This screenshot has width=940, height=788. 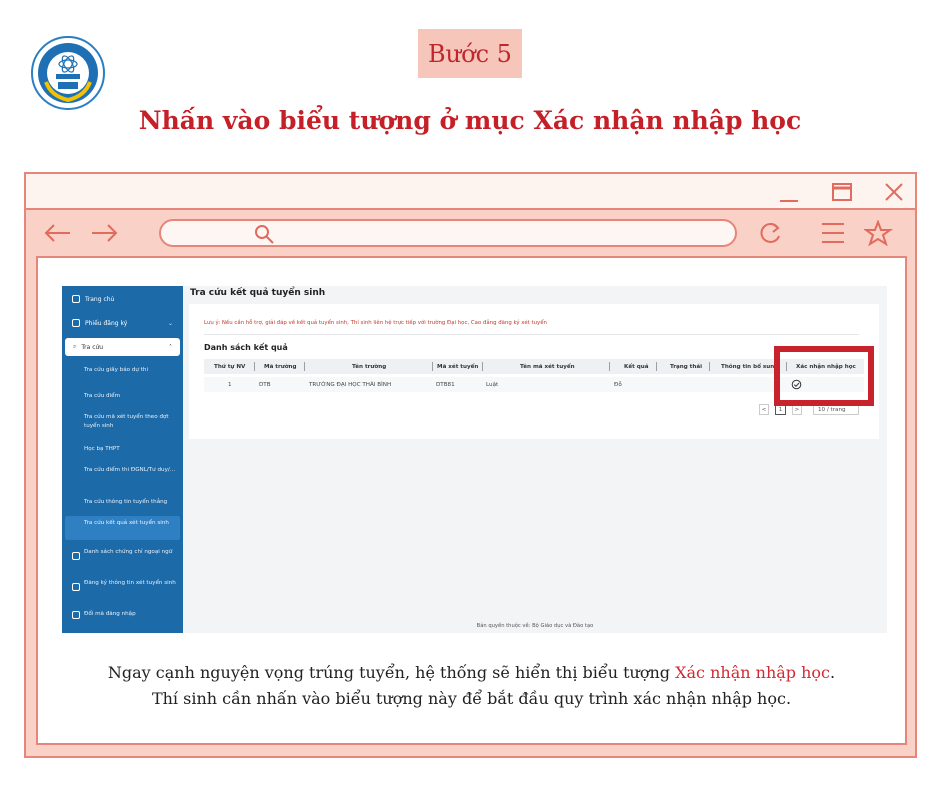 What do you see at coordinates (547, 366) in the screenshot?
I see `column-header: Tên mã xét tuyển` at bounding box center [547, 366].